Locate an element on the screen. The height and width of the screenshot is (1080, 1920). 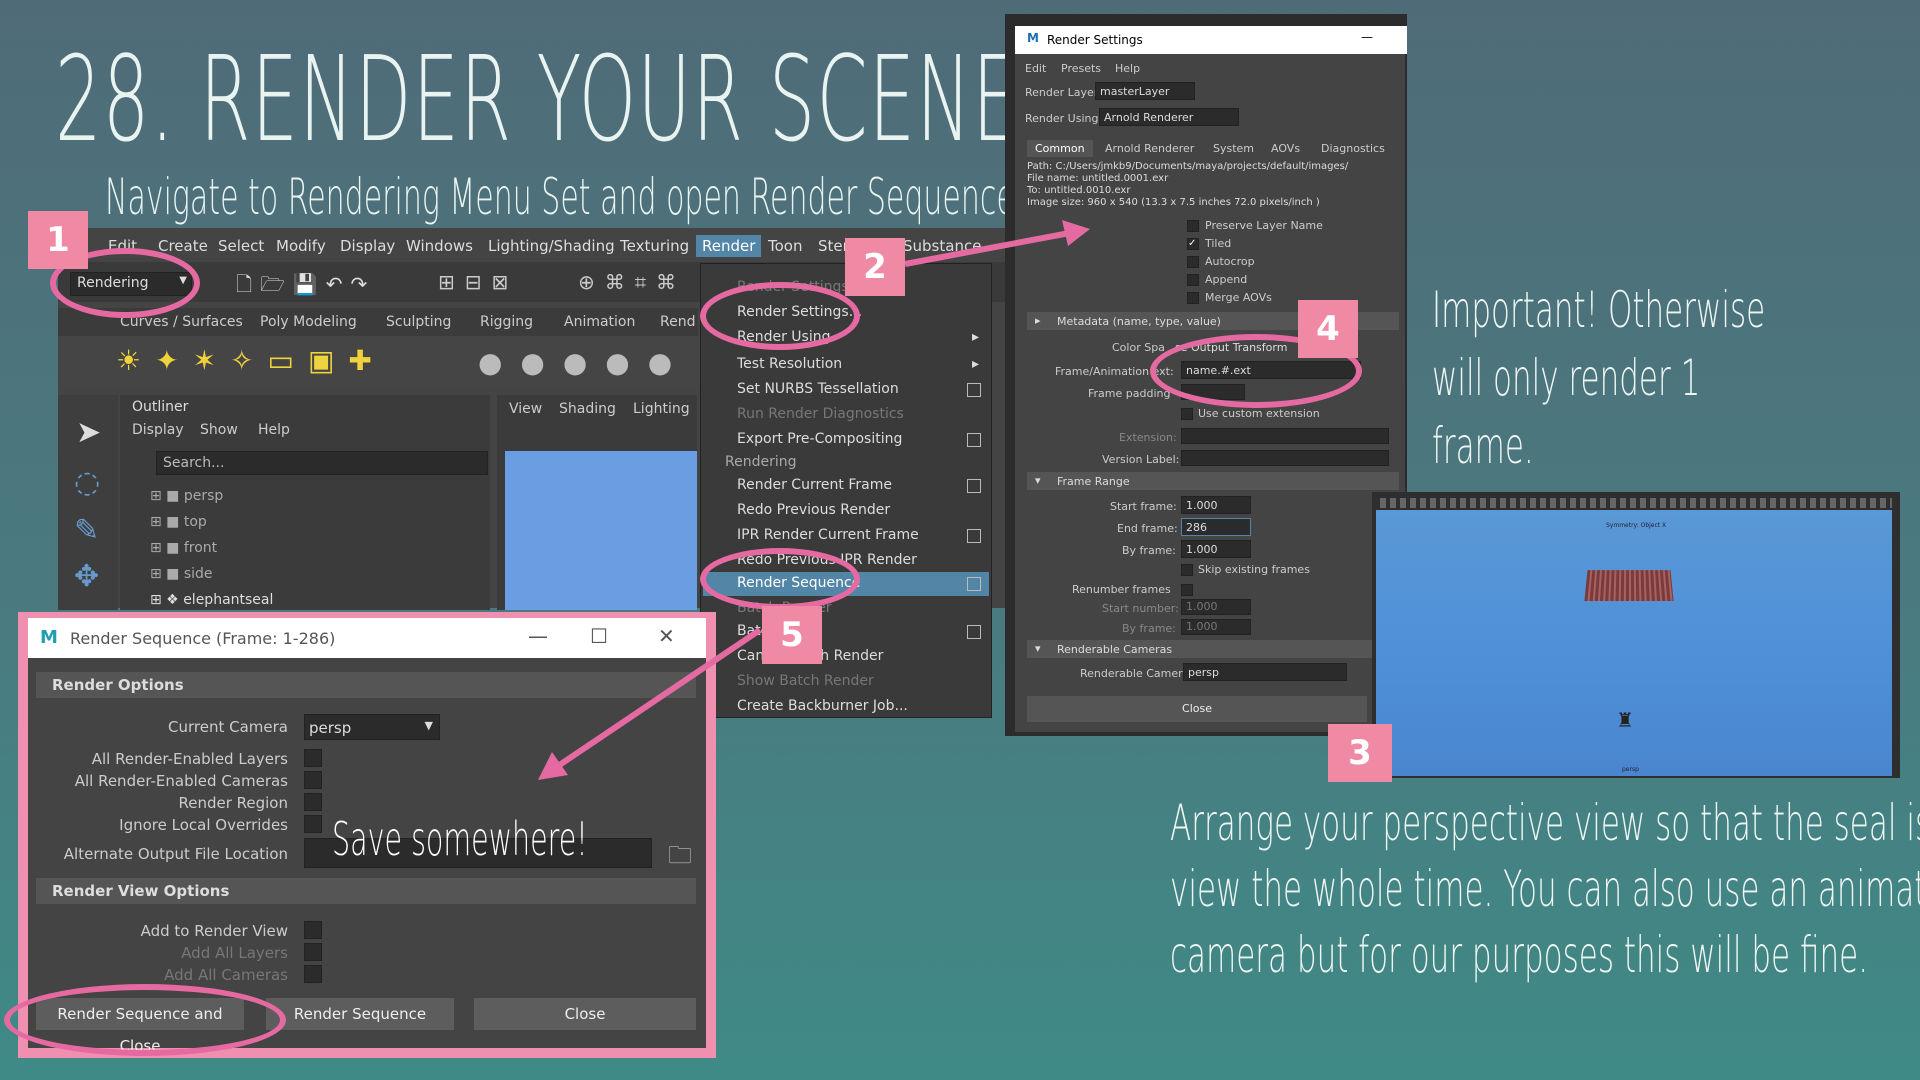
step-badge-5: 5 is located at coordinates (792, 635).